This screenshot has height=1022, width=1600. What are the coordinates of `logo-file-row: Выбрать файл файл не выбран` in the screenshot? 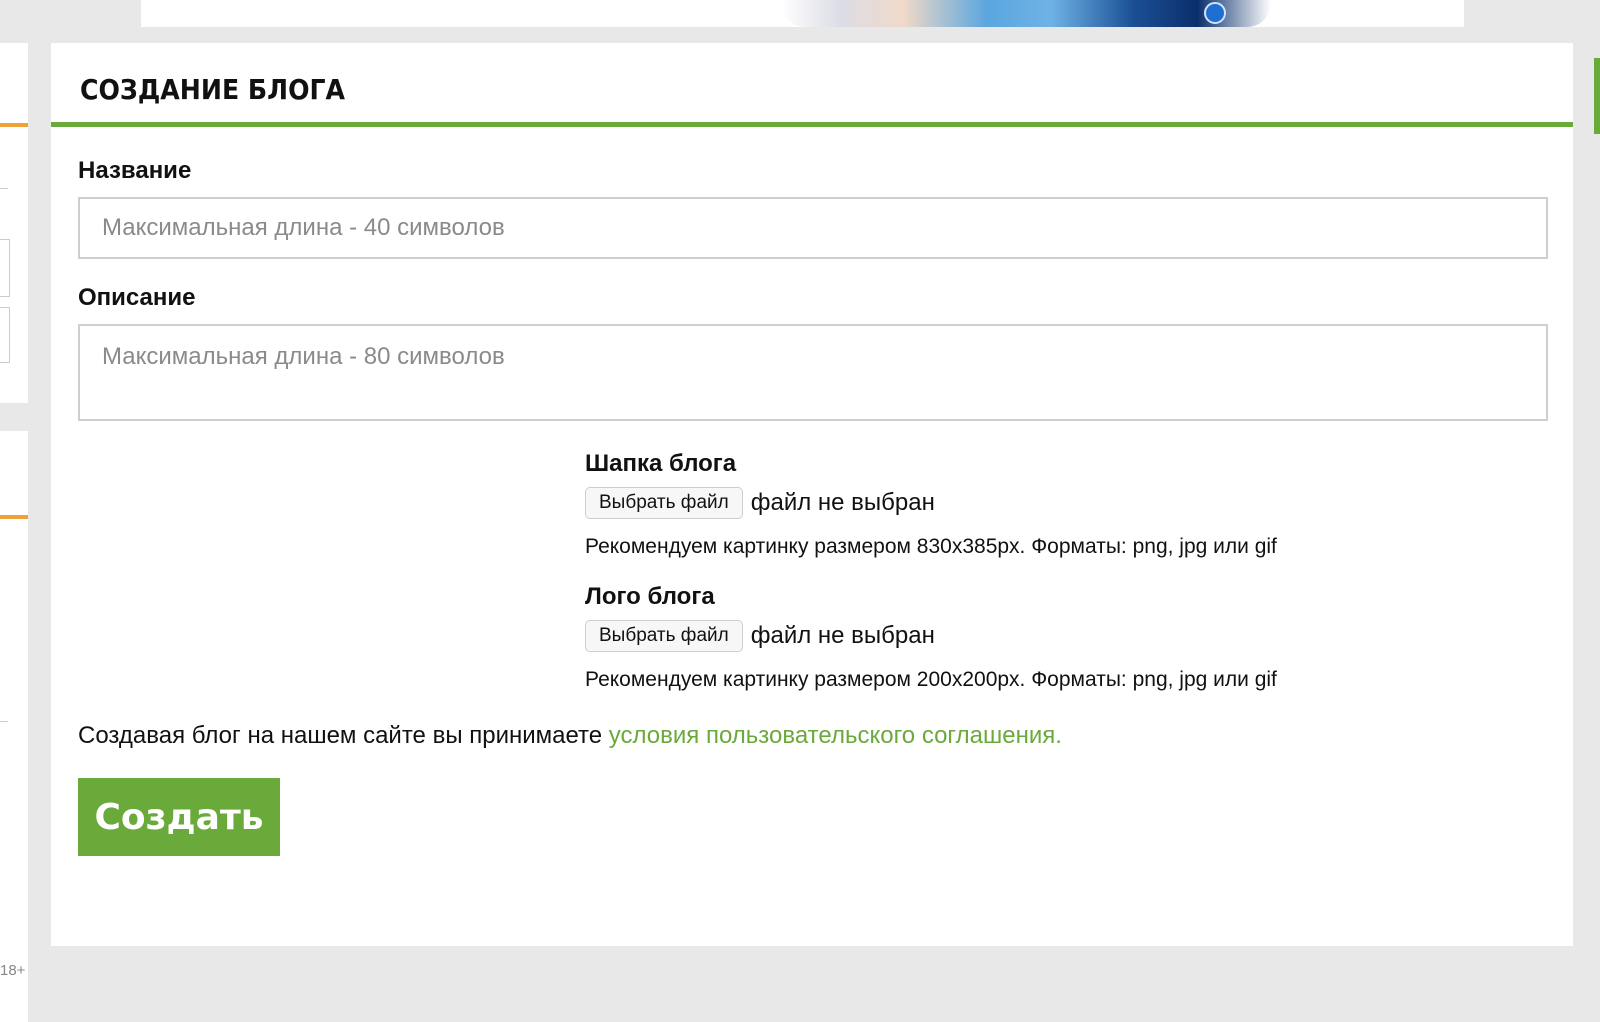 It's located at (1065, 636).